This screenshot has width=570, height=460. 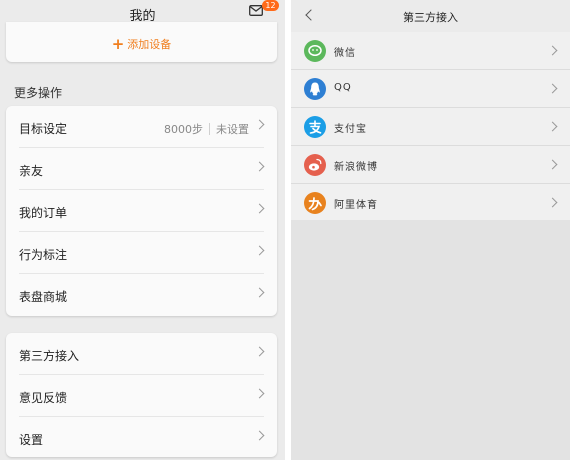 What do you see at coordinates (315, 127) in the screenshot?
I see `alipay-icon` at bounding box center [315, 127].